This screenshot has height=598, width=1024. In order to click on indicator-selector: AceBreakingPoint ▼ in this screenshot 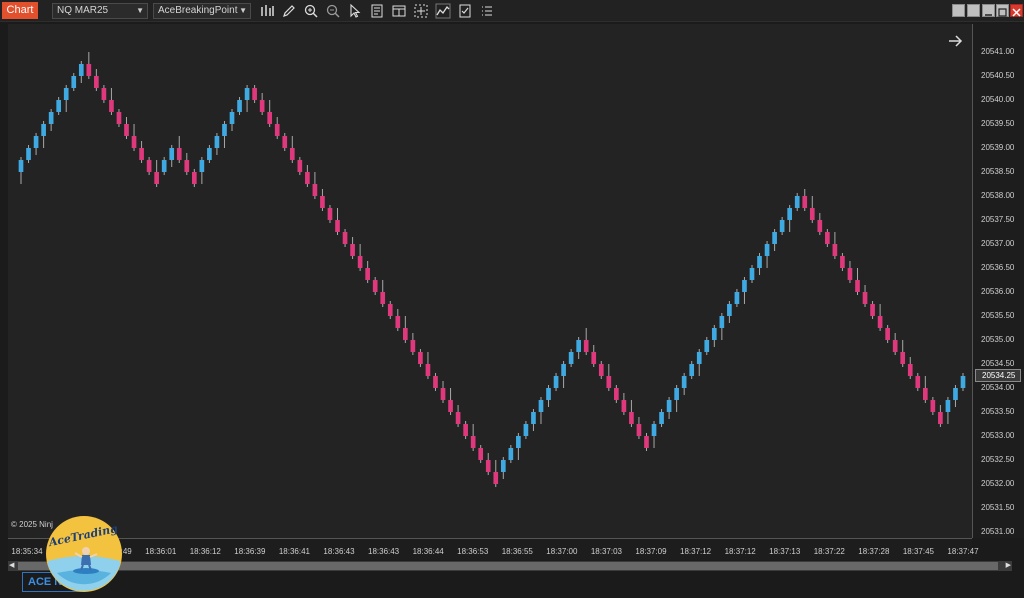, I will do `click(202, 11)`.